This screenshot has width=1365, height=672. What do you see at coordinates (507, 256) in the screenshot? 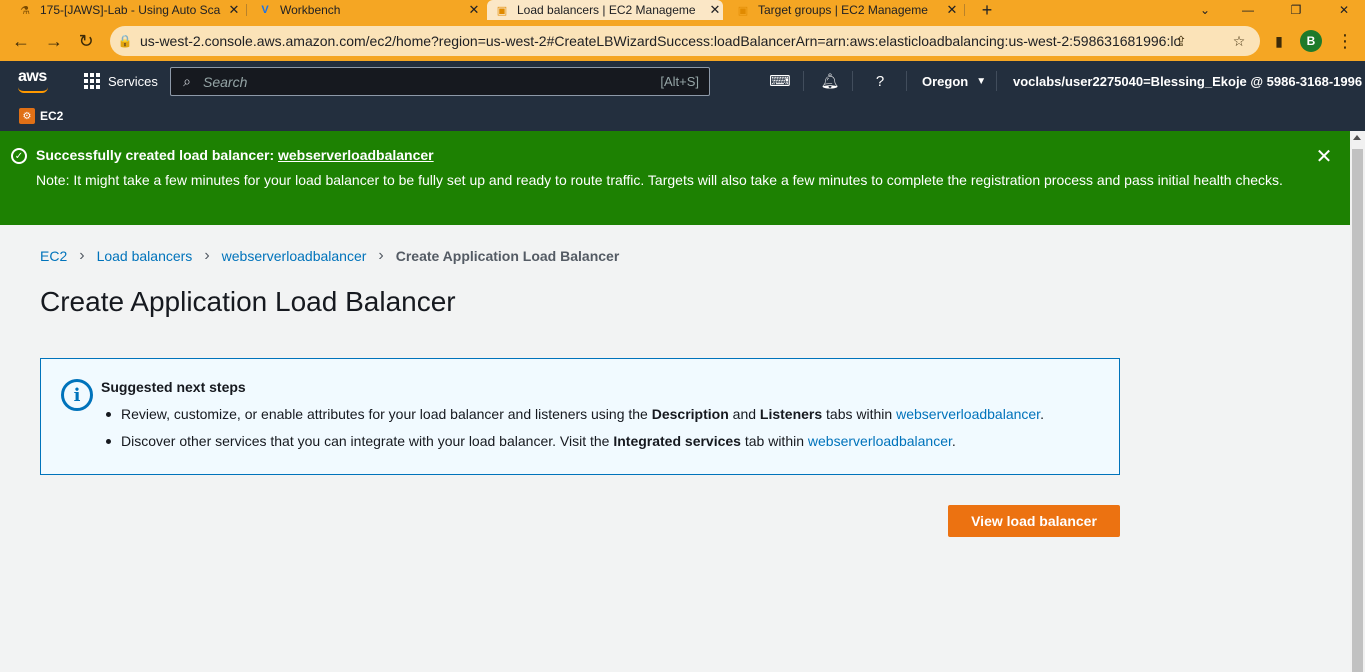
I see `breadcrumb-current: Create Application Load Balancer` at bounding box center [507, 256].